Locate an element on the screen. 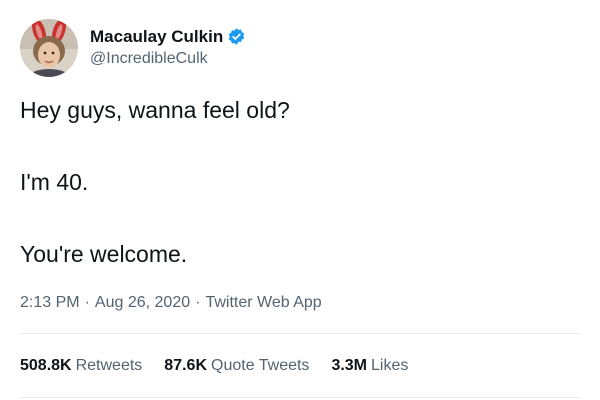  retweets-stat: 508.8K Retweets is located at coordinates (81, 366).